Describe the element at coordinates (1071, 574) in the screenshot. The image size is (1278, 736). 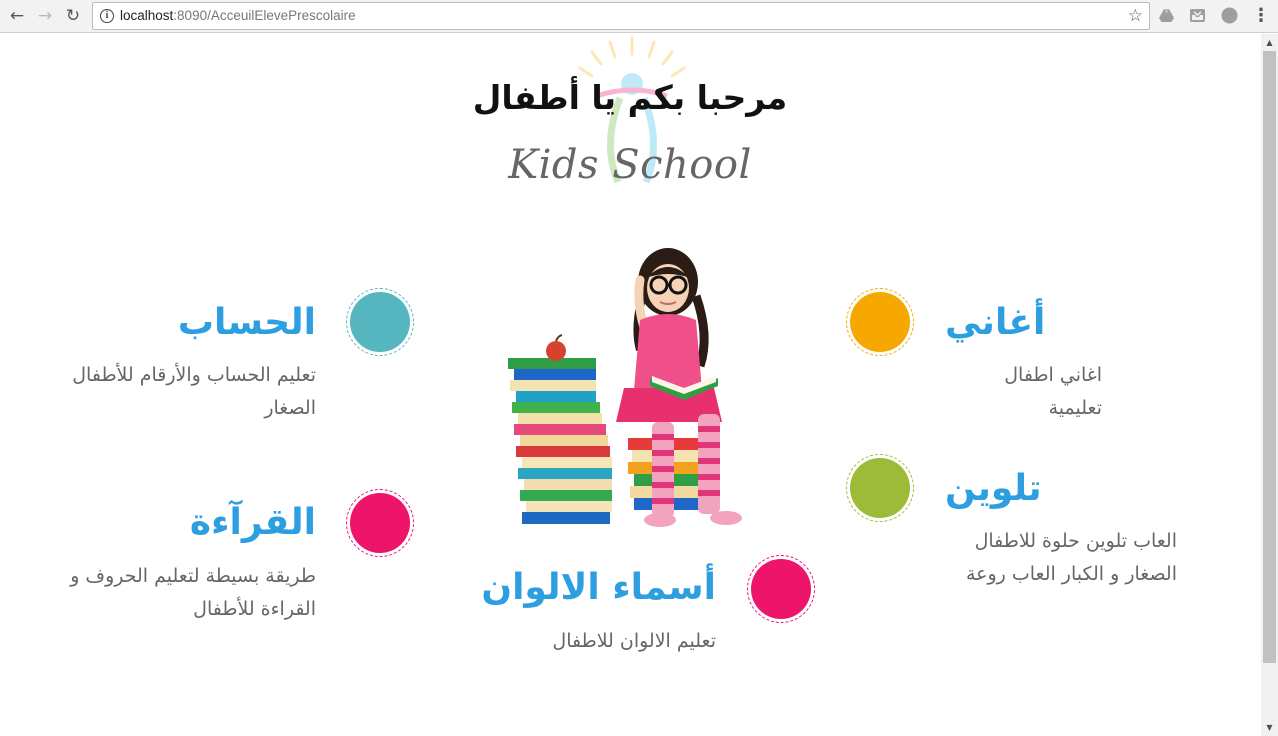
I see `coloring-desc-line2: الصغار و الكبار العاب روعة` at that location.